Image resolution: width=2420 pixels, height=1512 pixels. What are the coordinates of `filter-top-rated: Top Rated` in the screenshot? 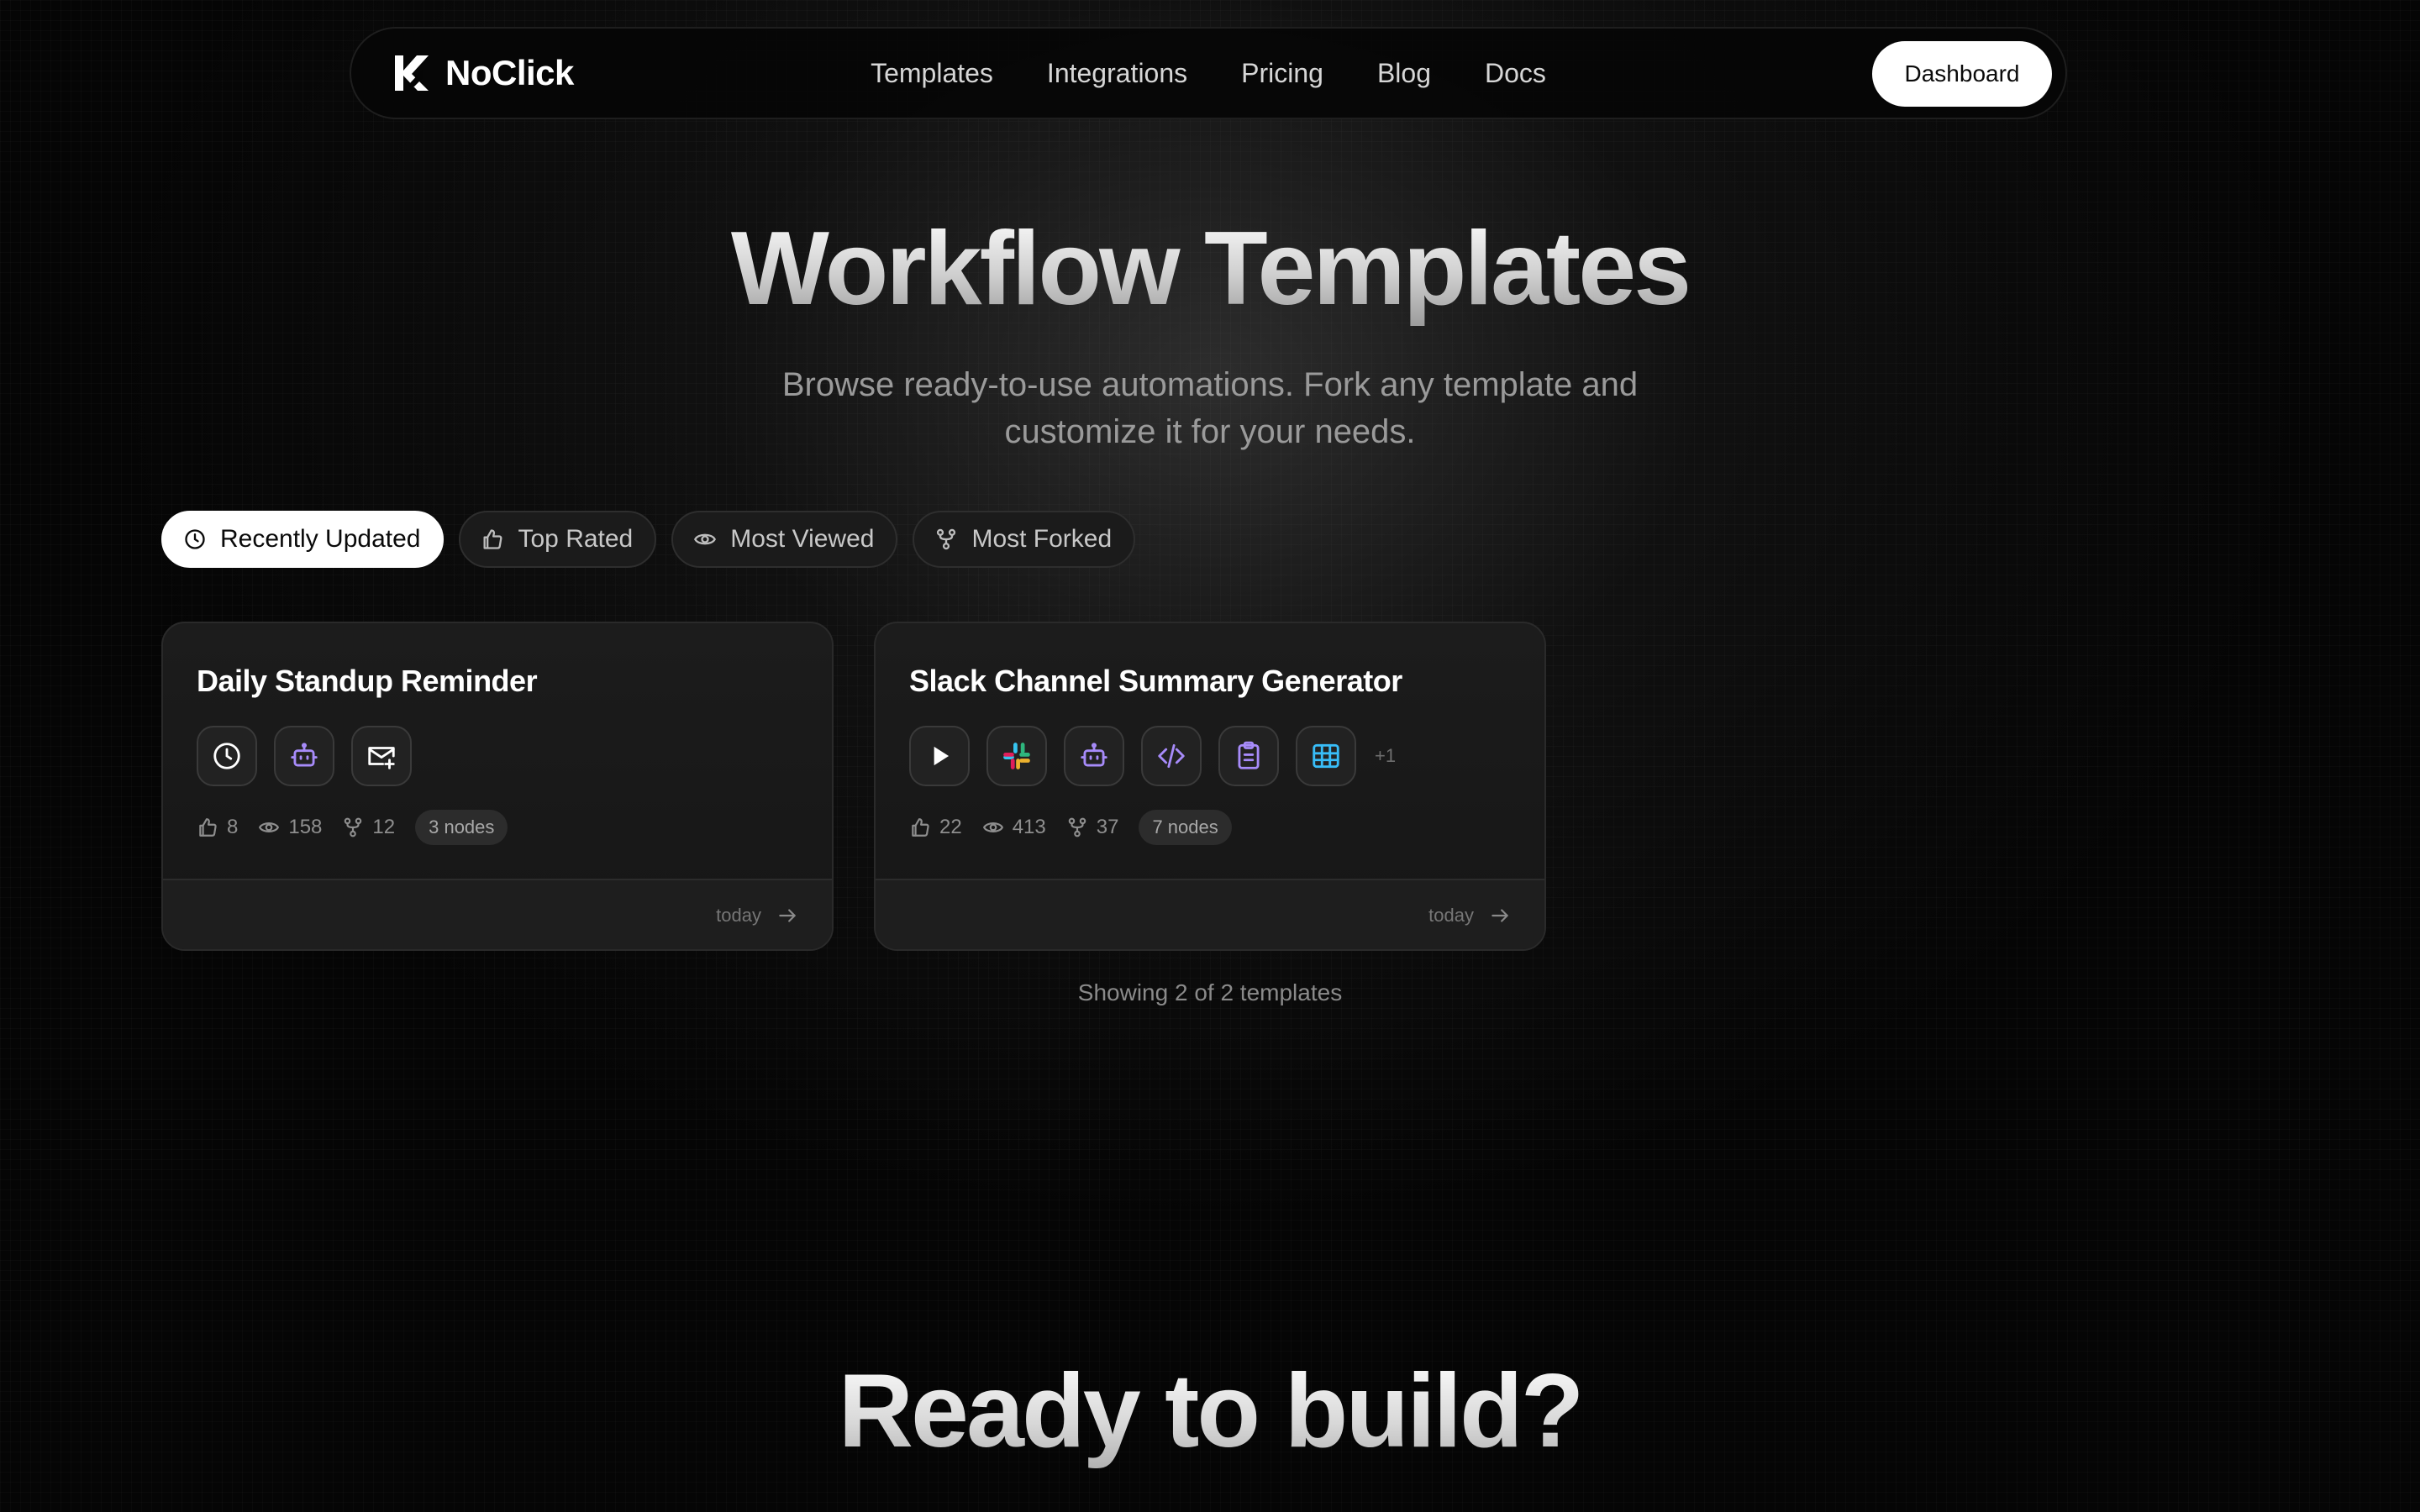 It's located at (558, 539).